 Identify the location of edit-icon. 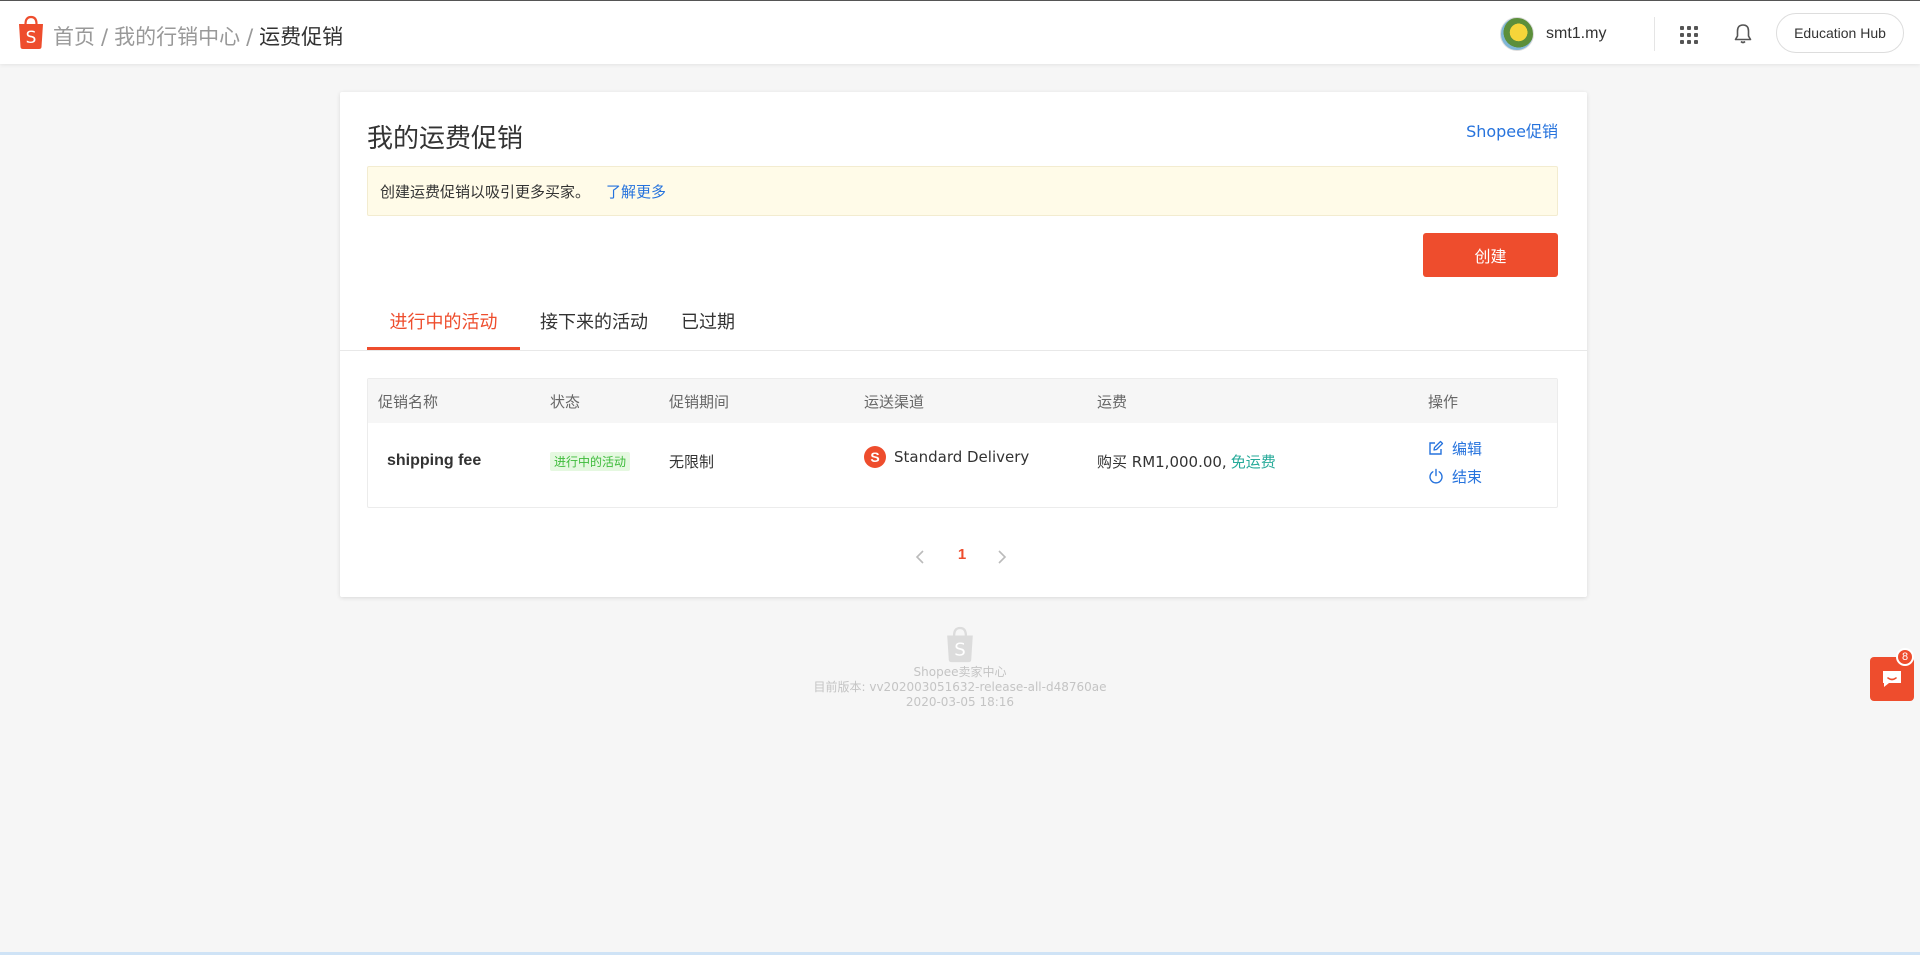
(1436, 447).